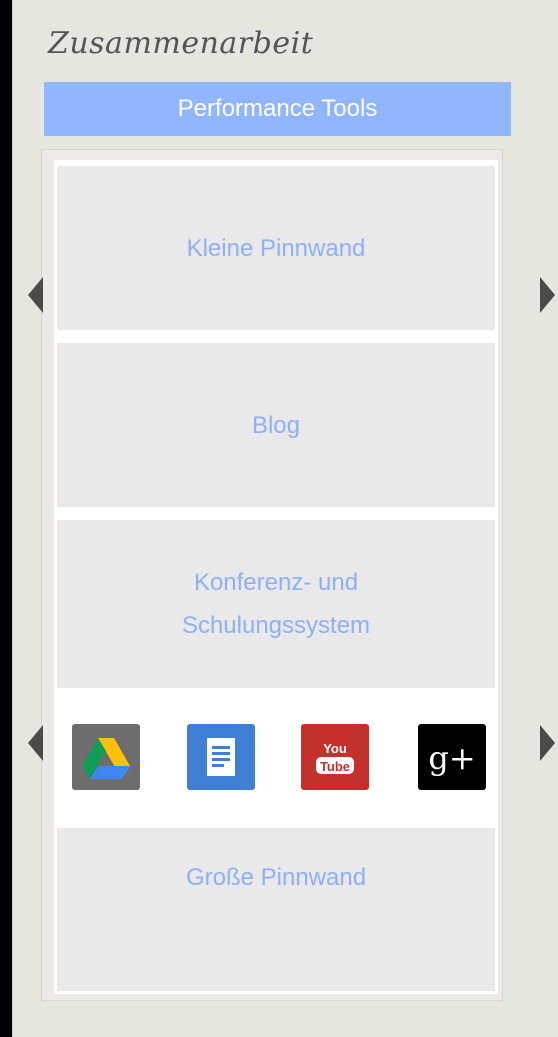 This screenshot has width=558, height=1037. Describe the element at coordinates (335, 766) in the screenshot. I see `youtube-text-bottom: Tube` at that location.